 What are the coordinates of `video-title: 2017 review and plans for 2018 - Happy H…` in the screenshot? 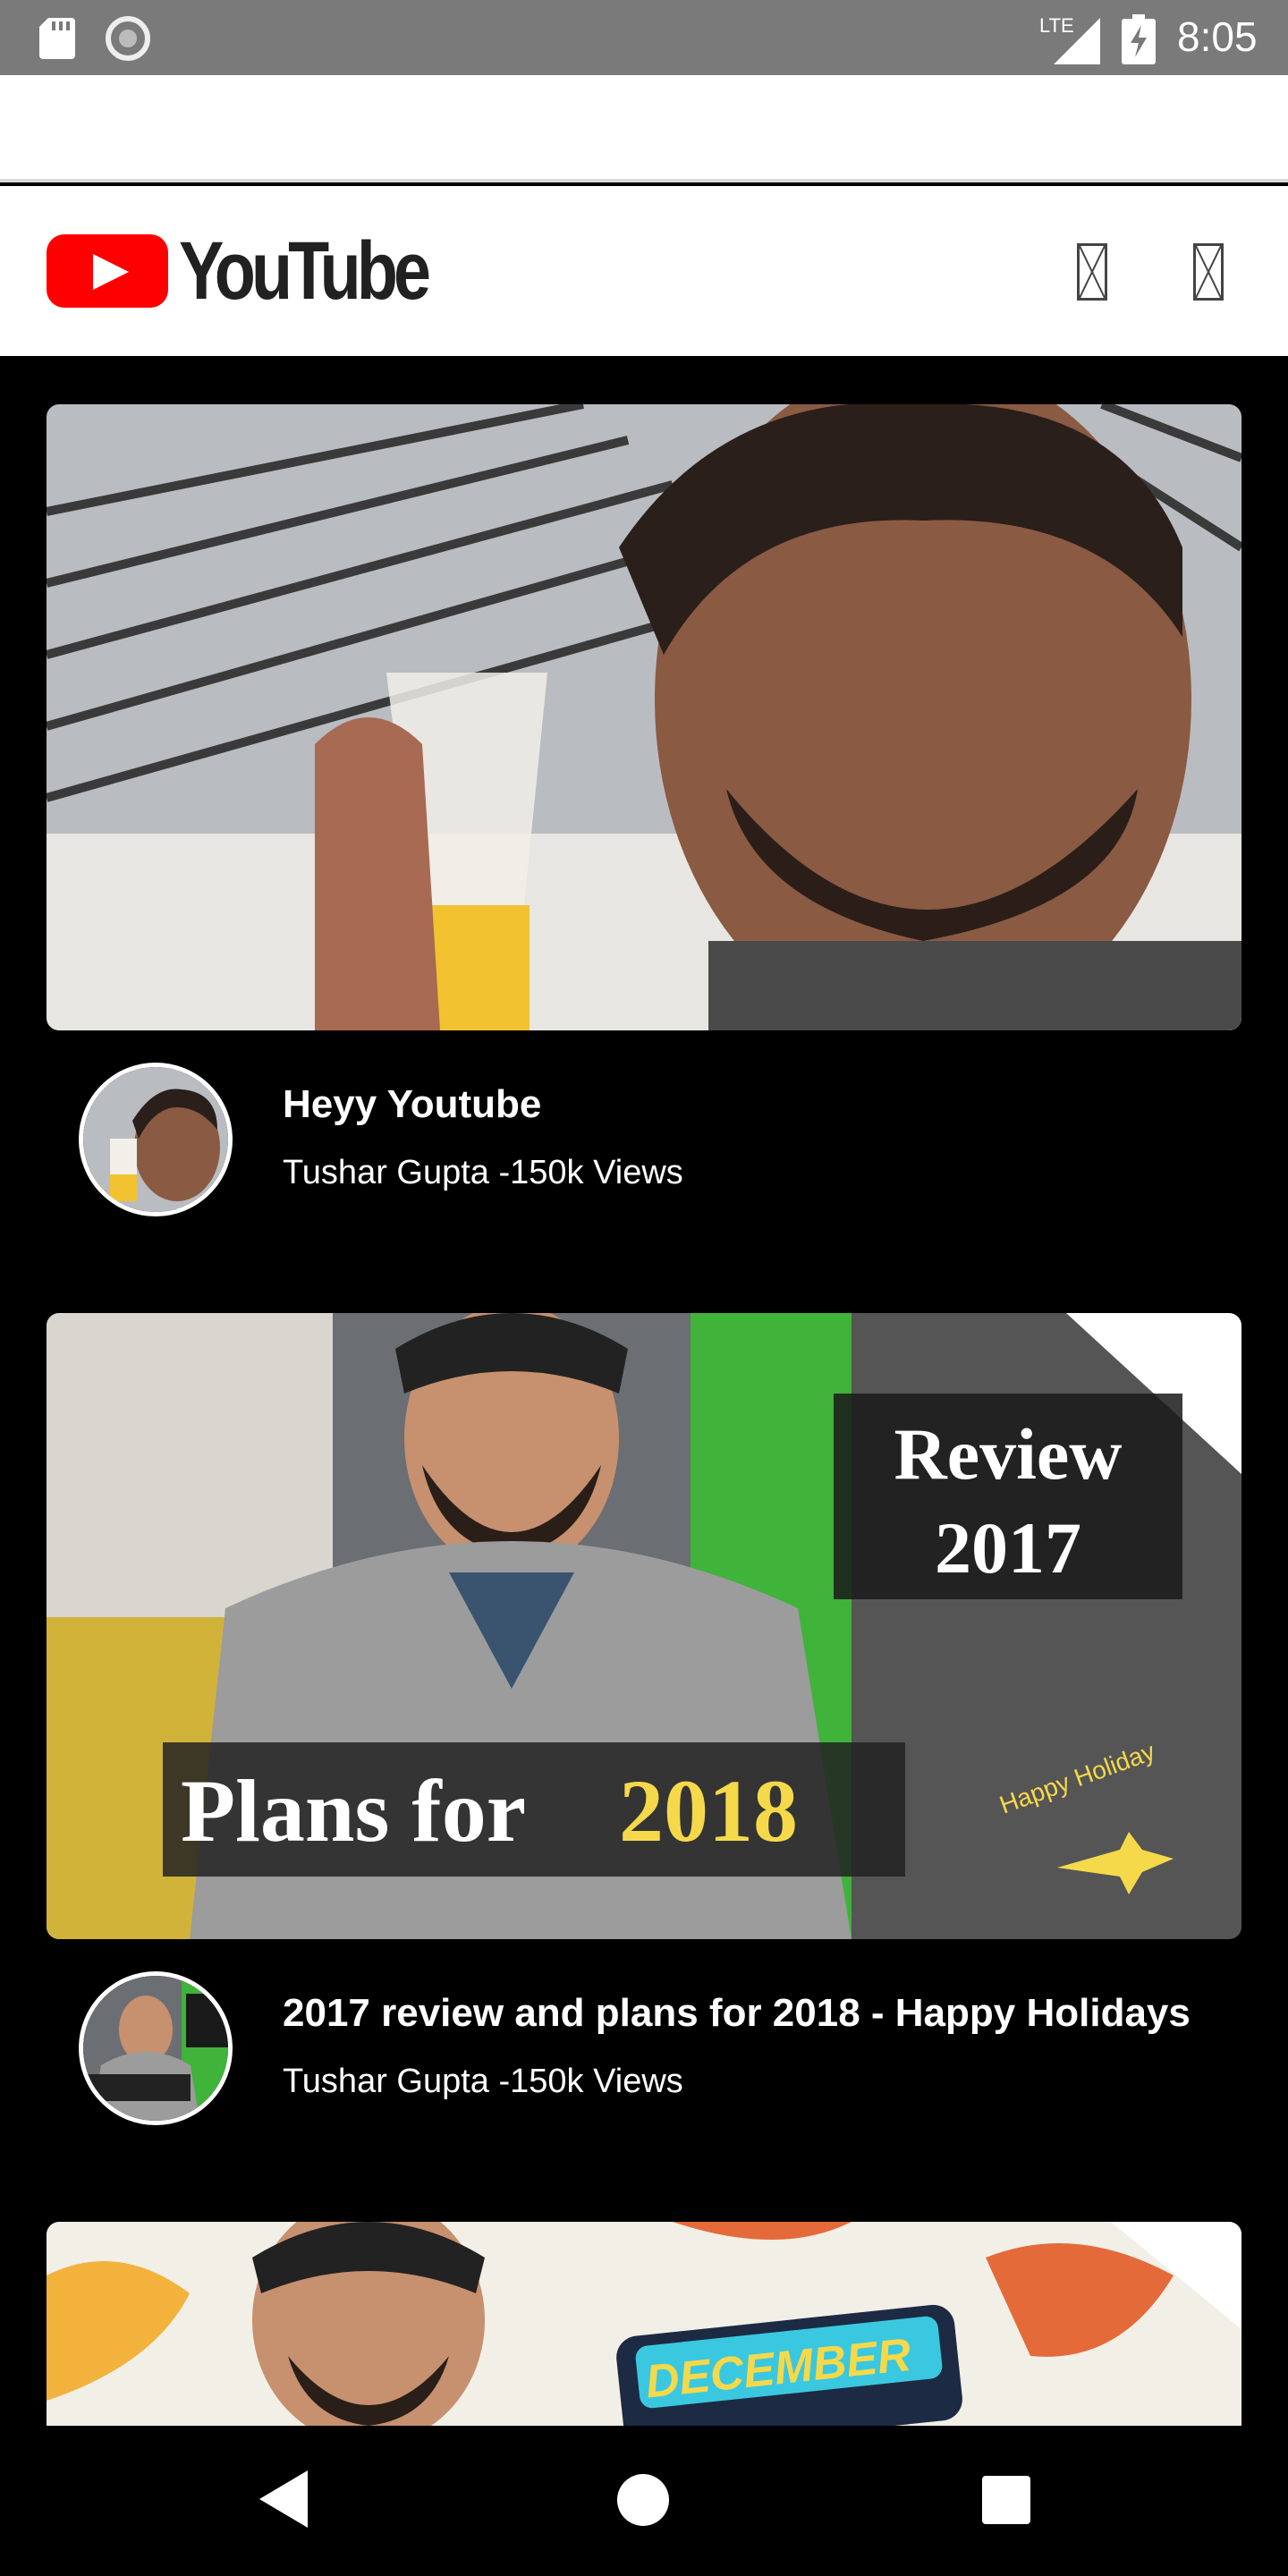 It's located at (737, 2013).